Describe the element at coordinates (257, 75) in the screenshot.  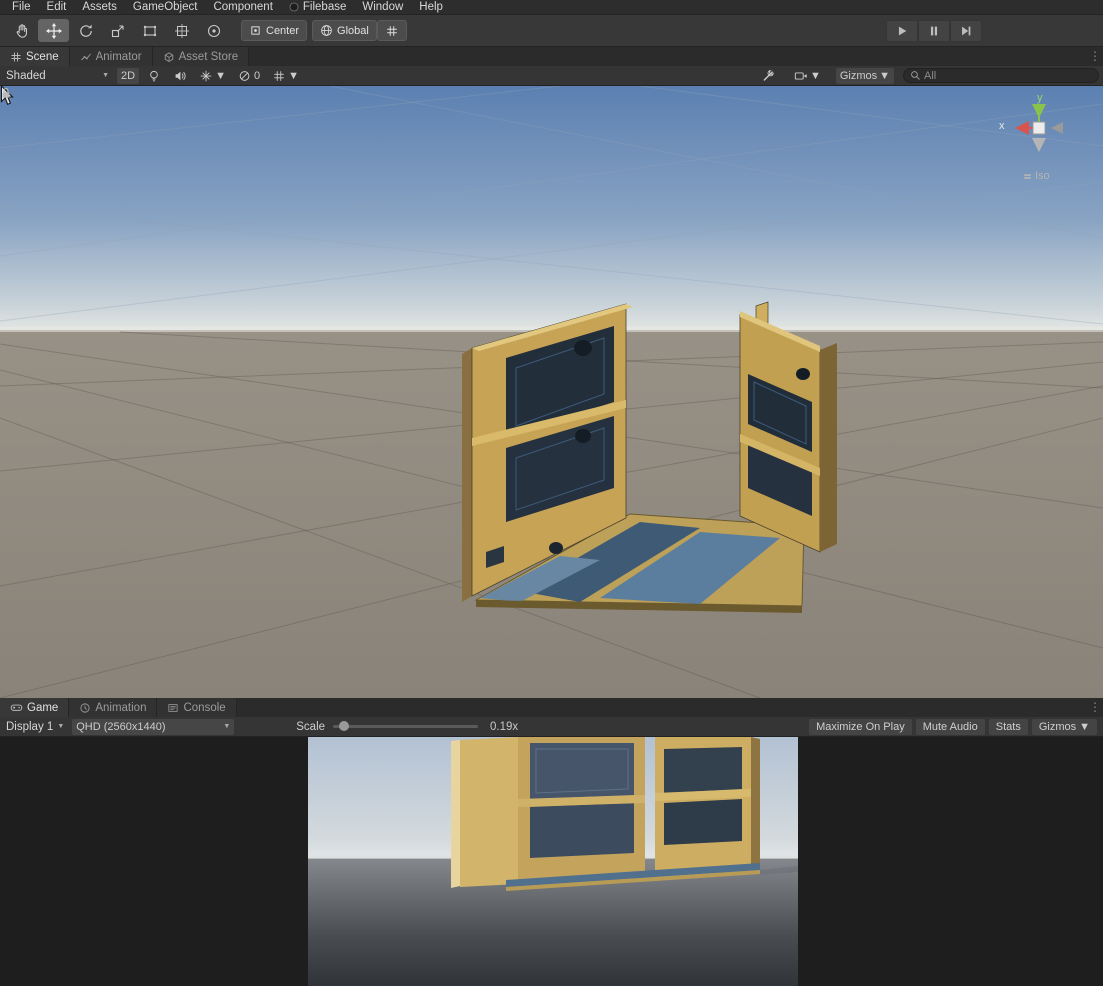
I see `hidden-count: 0` at that location.